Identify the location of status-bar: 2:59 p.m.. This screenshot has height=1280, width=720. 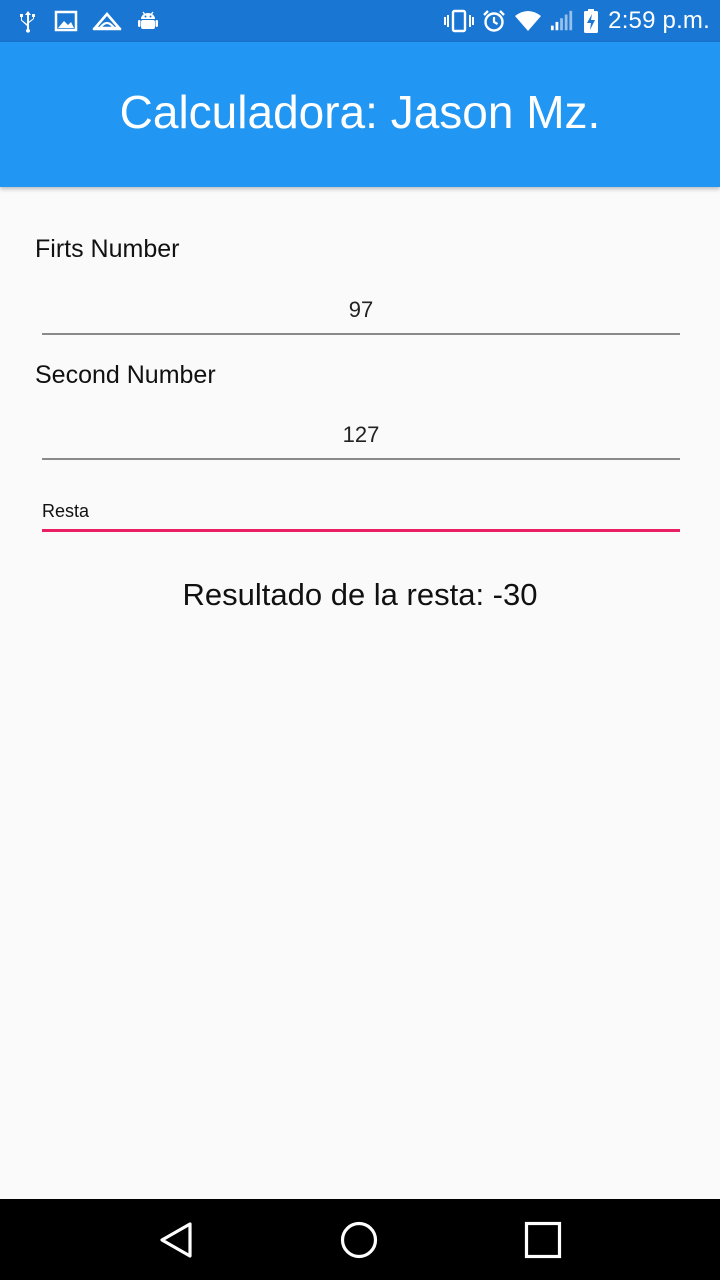
(360, 21).